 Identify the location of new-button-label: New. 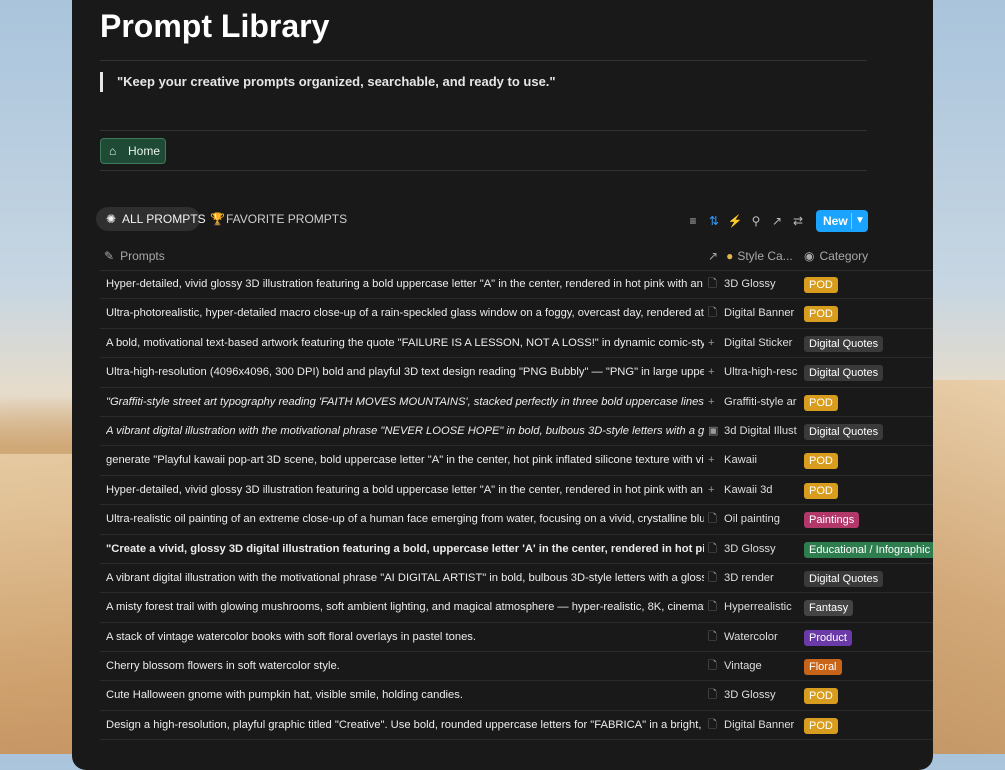
(835, 221).